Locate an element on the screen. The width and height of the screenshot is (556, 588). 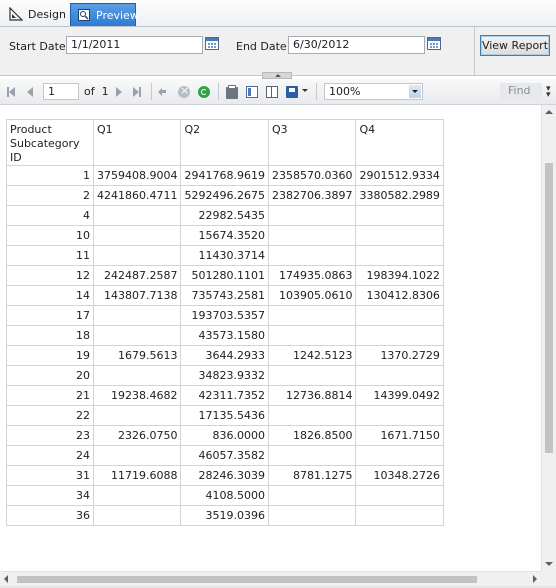
quarter-value-cell: 1826.8500 is located at coordinates (312, 435).